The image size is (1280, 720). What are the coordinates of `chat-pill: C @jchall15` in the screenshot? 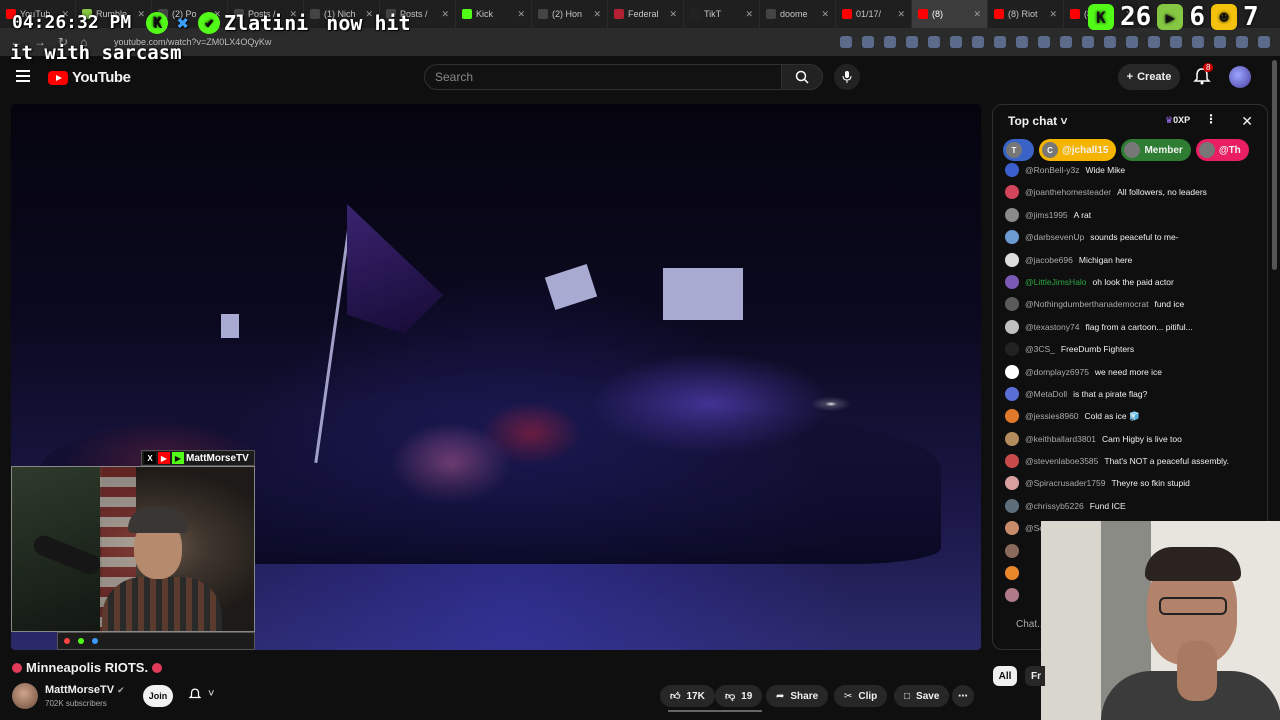 It's located at (1078, 150).